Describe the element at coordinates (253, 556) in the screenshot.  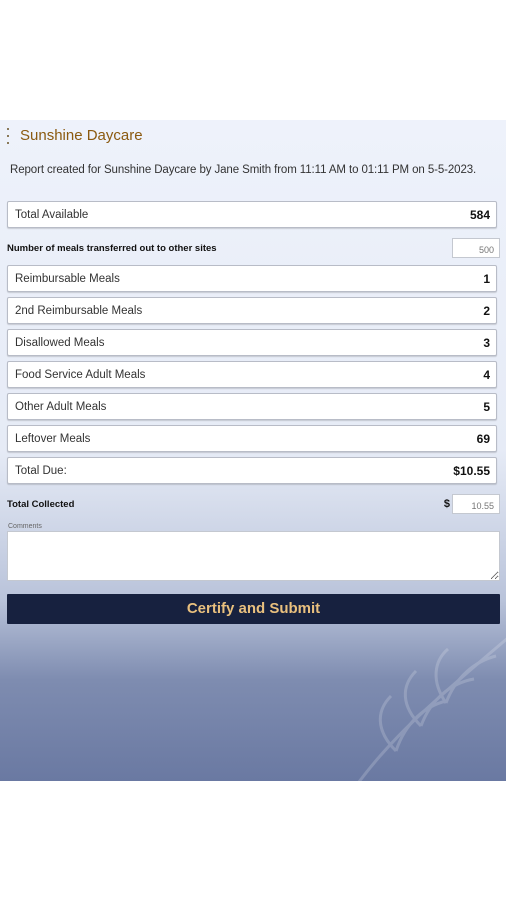
I see `comments-textarea` at that location.